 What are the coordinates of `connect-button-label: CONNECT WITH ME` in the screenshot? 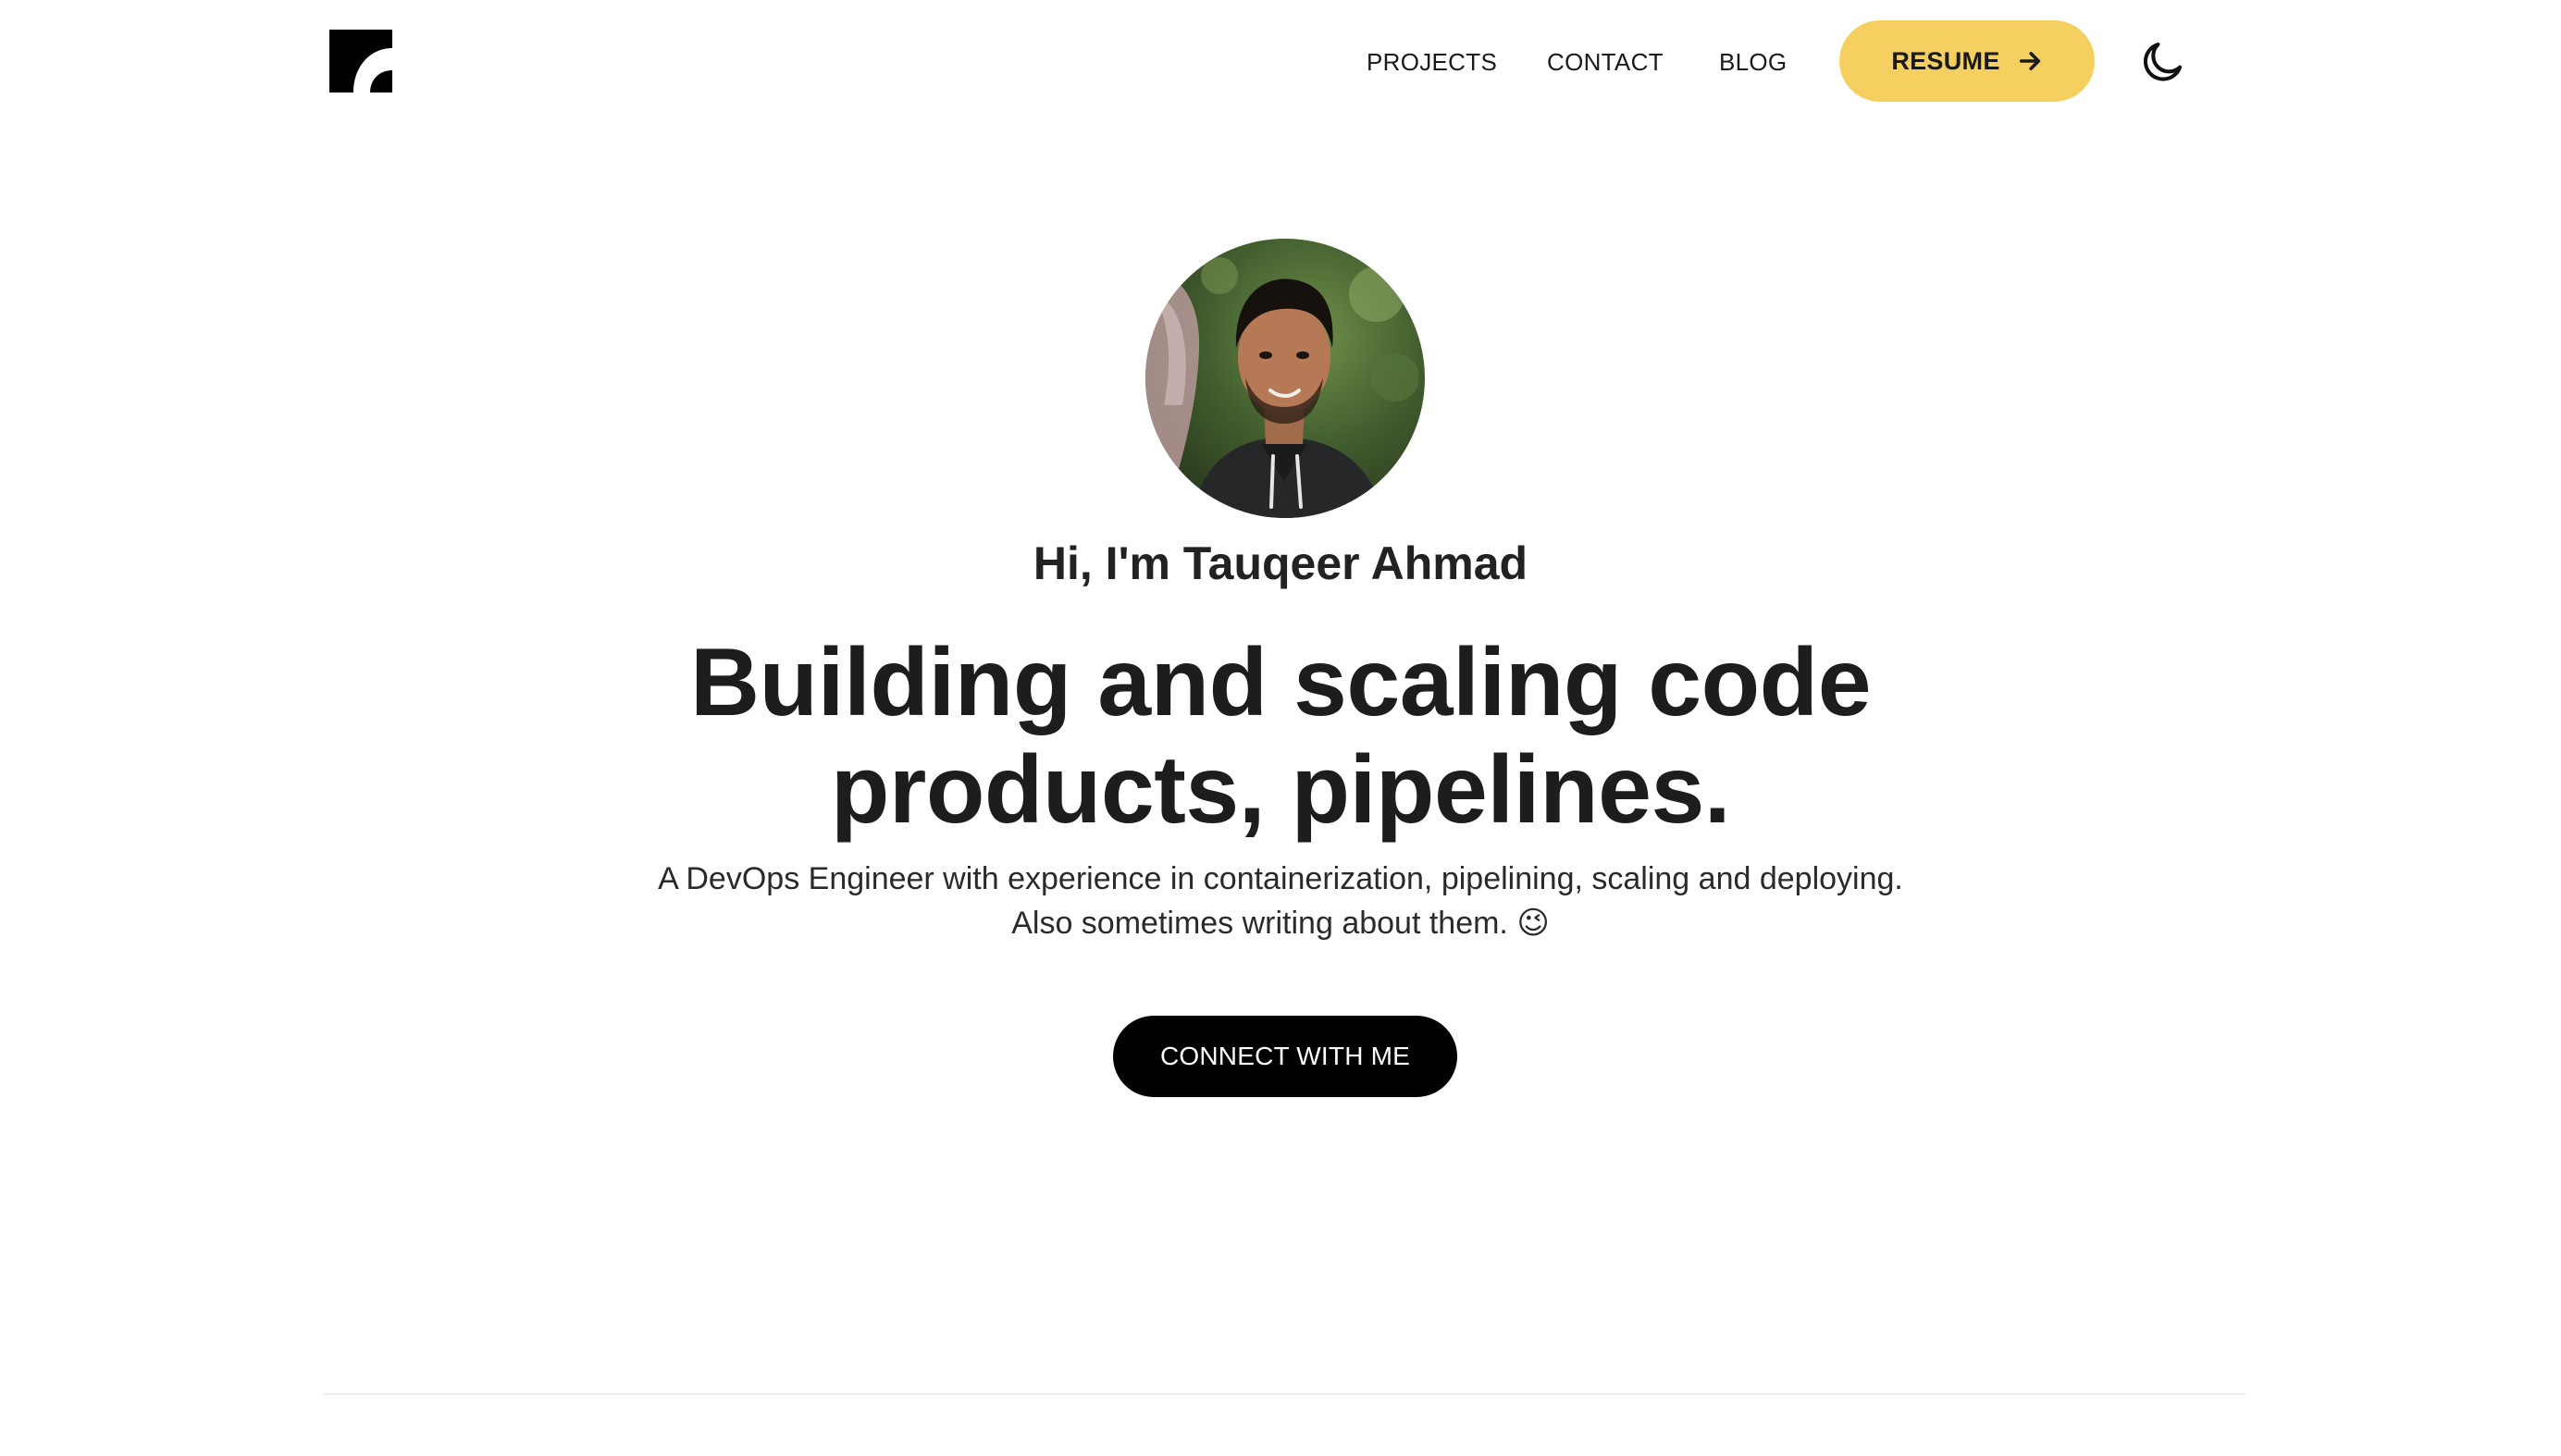 It's located at (1285, 1056).